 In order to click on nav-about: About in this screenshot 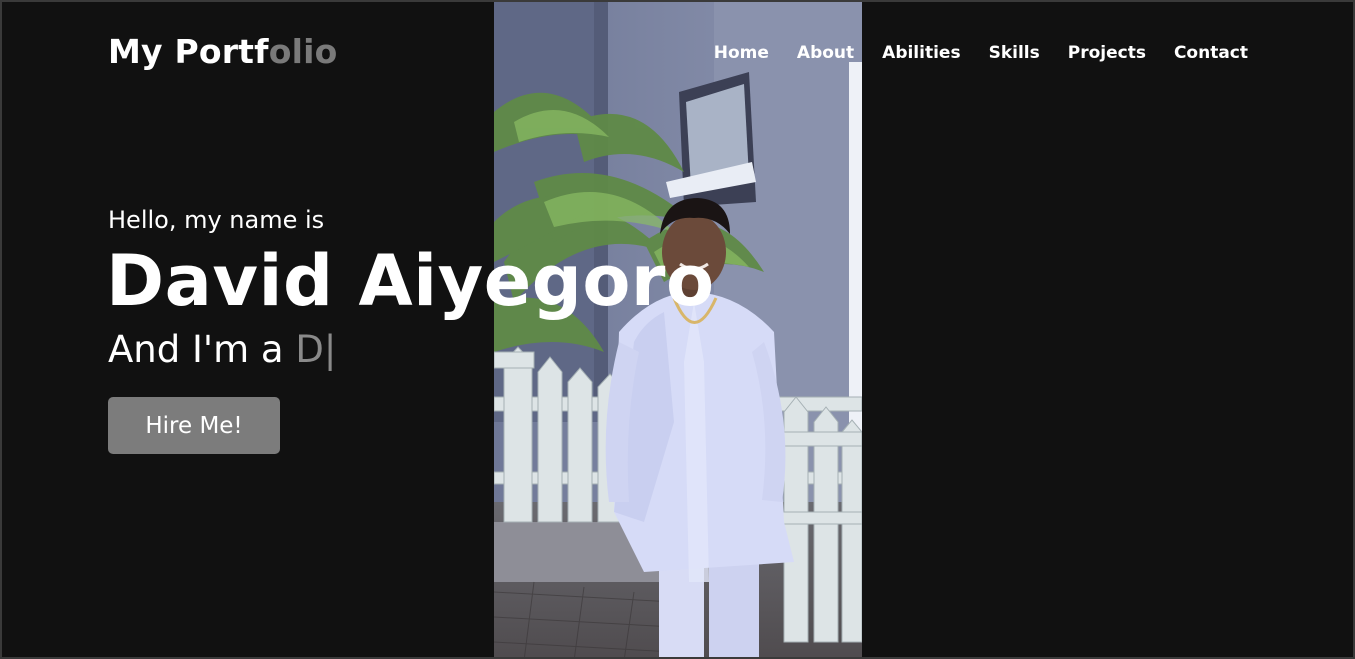, I will do `click(825, 53)`.